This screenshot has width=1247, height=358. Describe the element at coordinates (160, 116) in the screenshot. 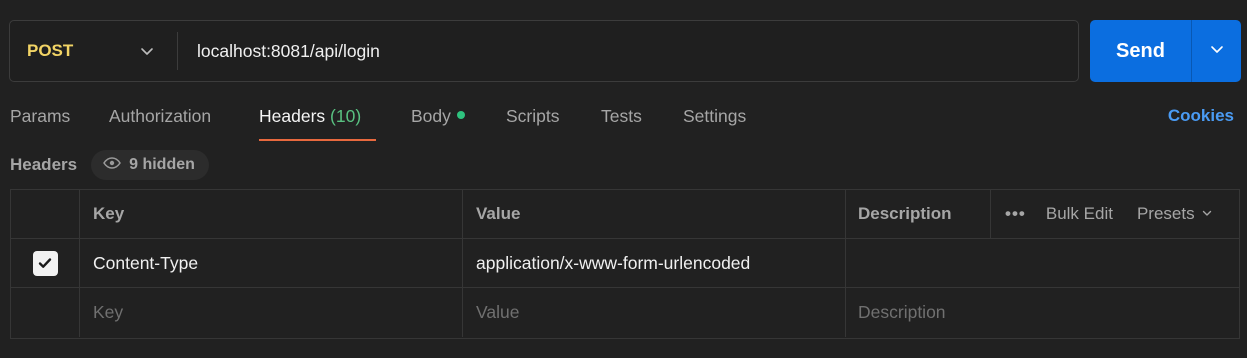

I see `tab-authorization: Authorization` at that location.